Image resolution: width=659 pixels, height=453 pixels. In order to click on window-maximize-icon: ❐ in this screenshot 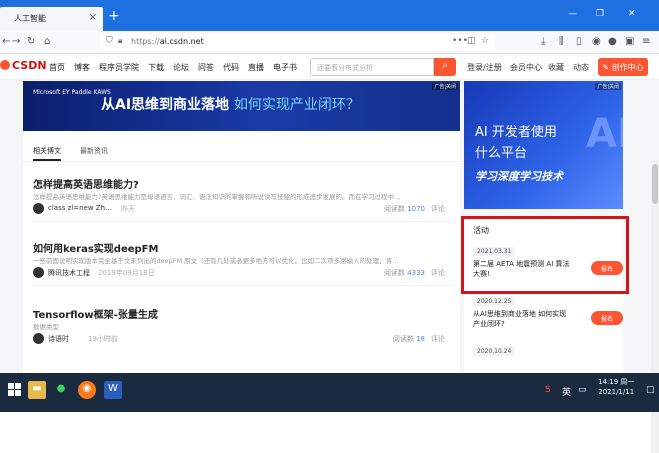, I will do `click(600, 14)`.